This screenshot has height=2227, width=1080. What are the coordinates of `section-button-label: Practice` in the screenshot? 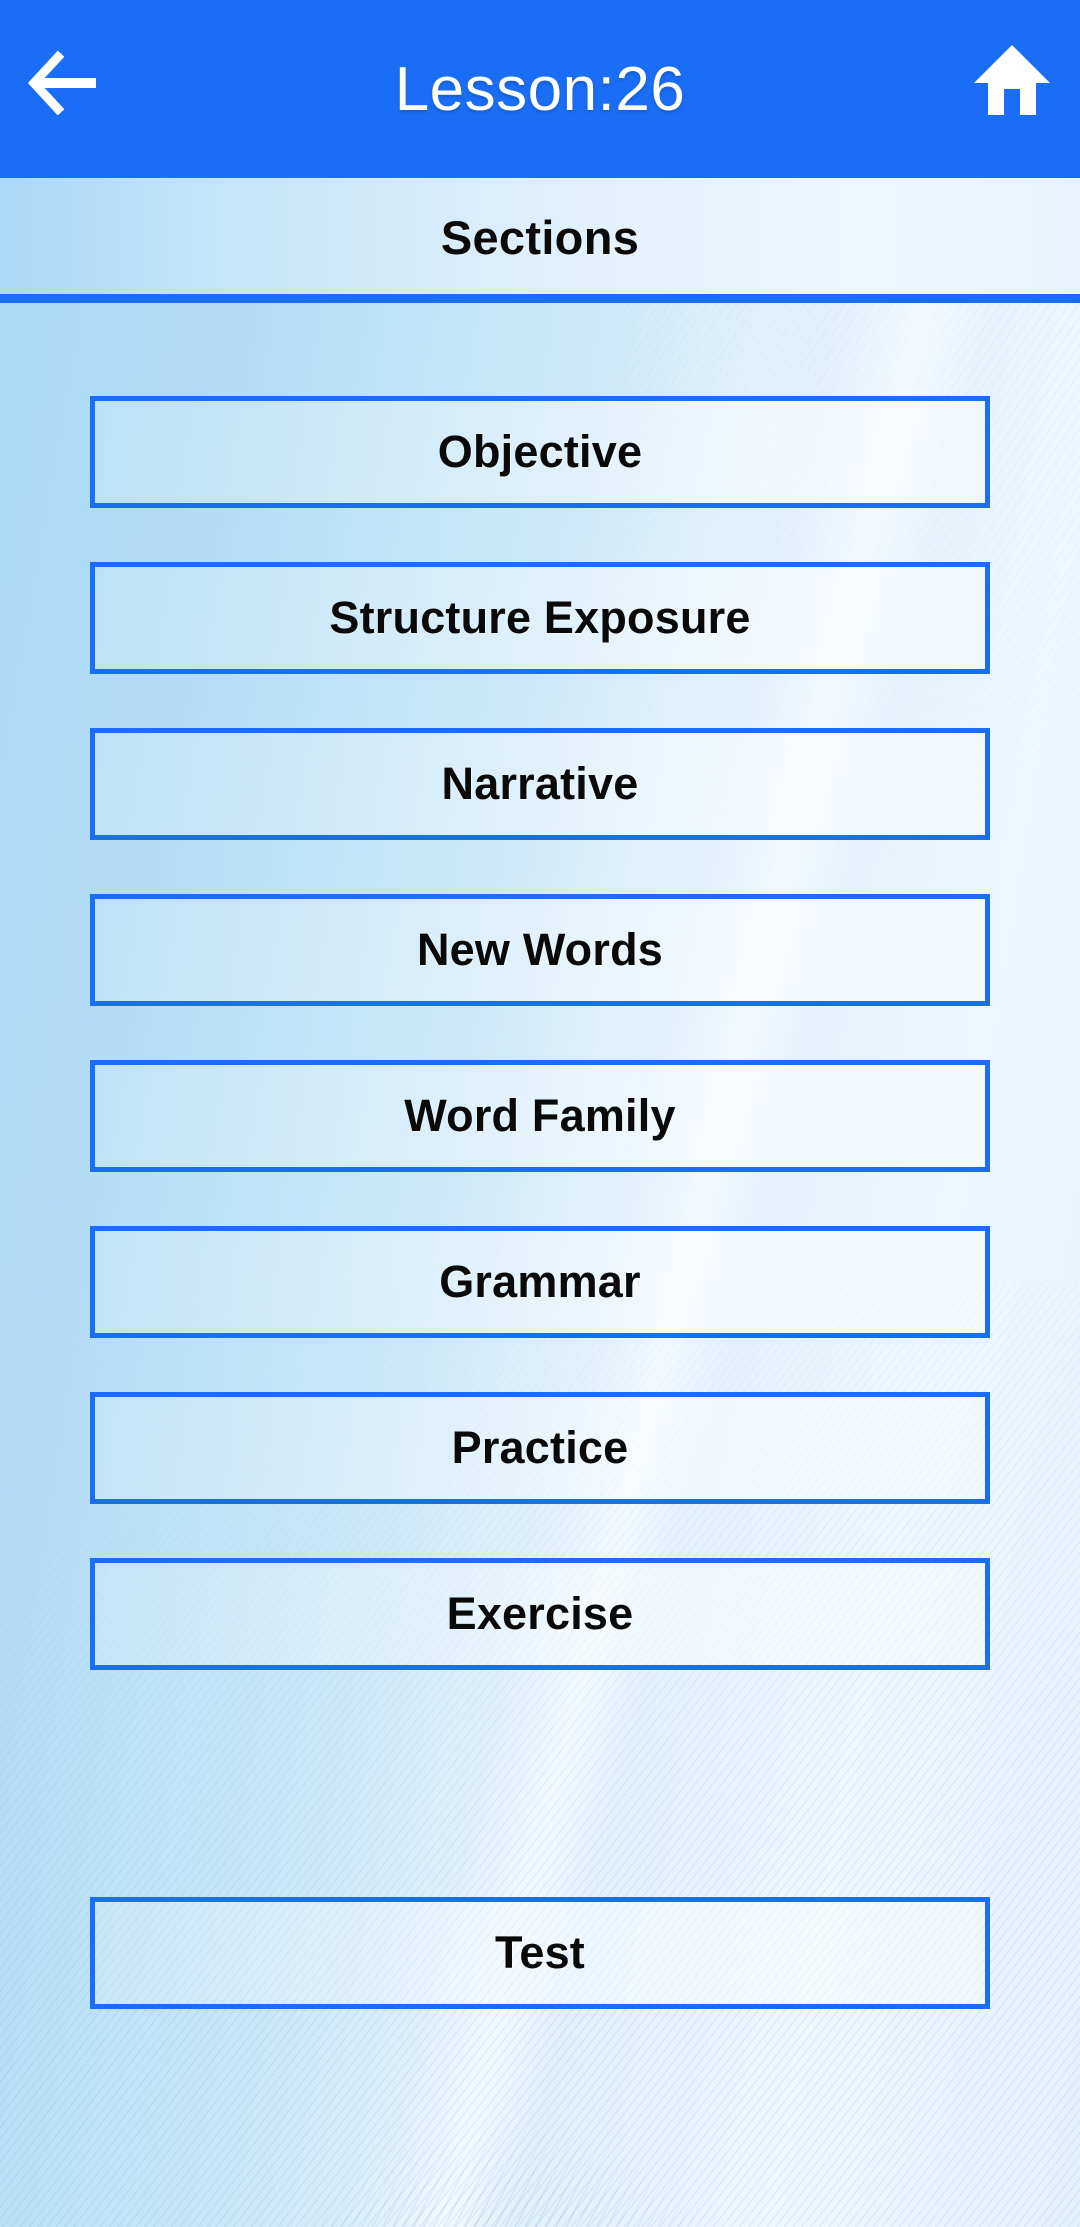 It's located at (540, 1447).